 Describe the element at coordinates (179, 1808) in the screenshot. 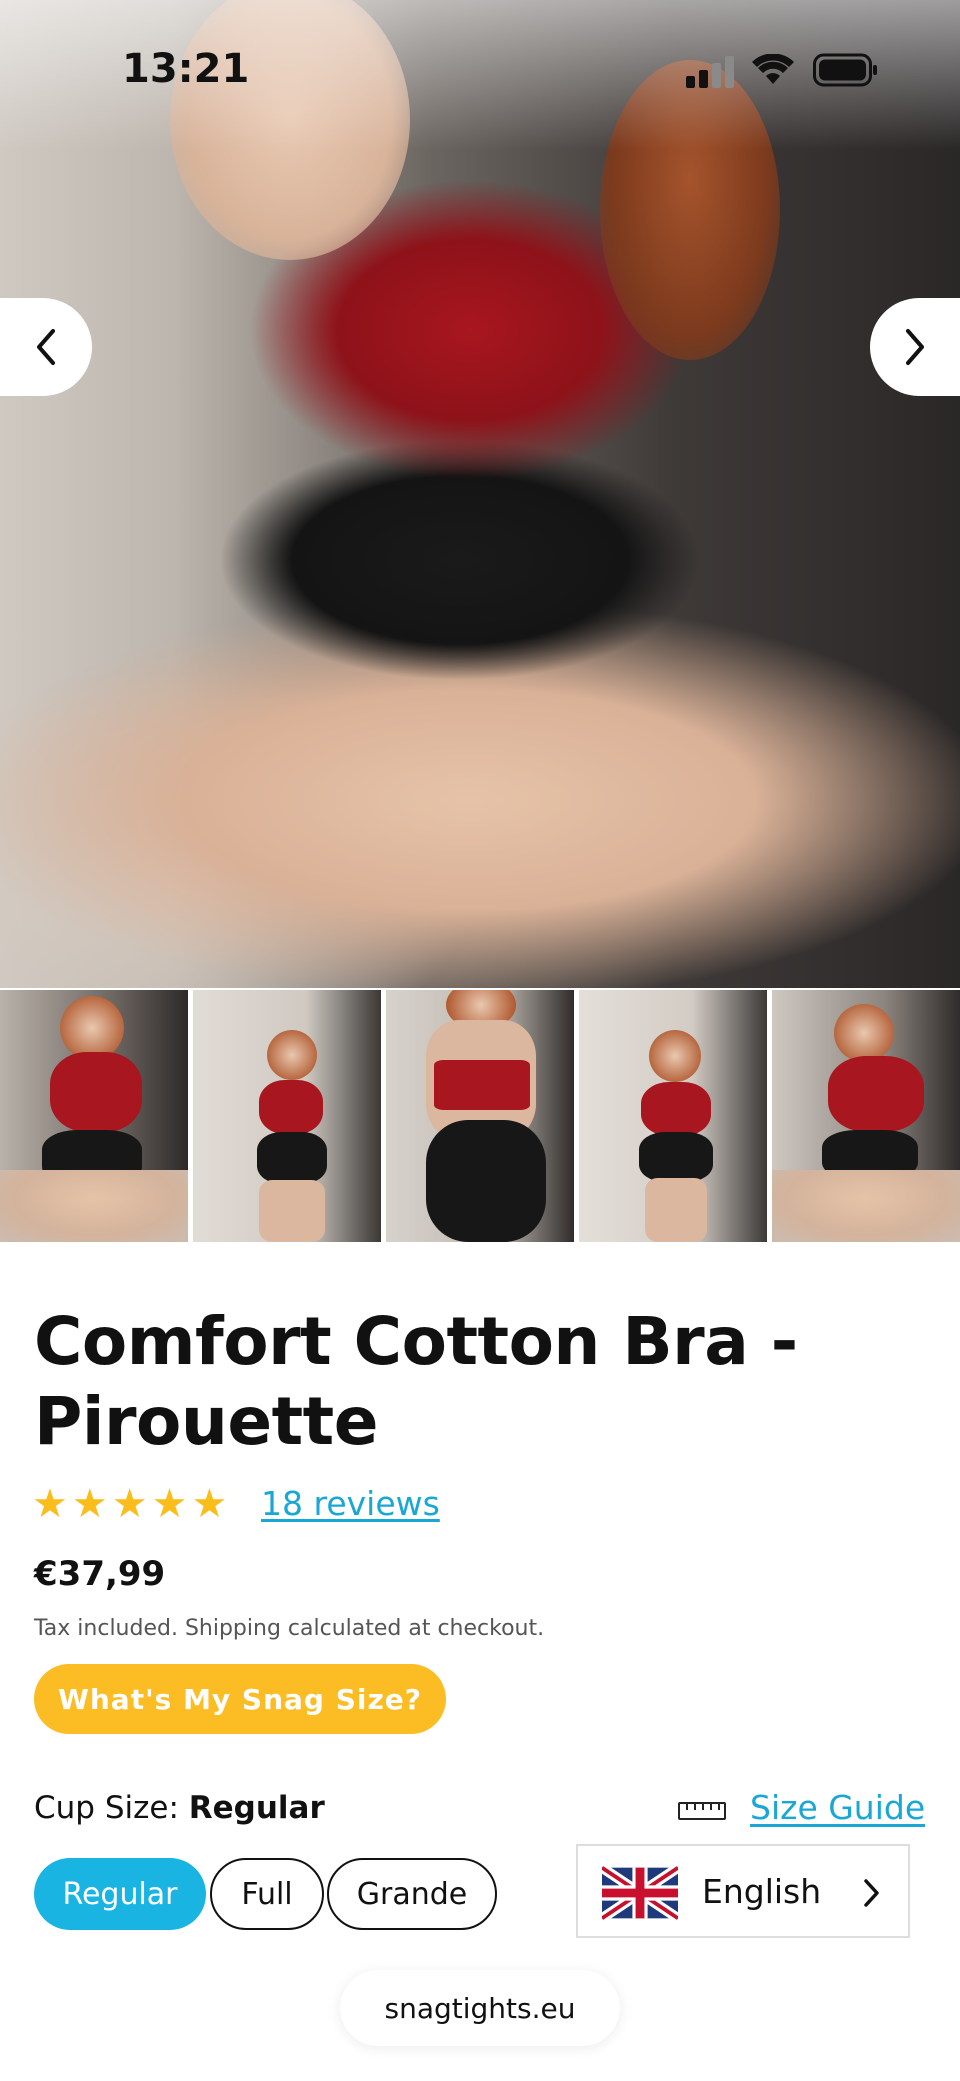

I see `cup-size-label: Cup Size: Regular` at that location.